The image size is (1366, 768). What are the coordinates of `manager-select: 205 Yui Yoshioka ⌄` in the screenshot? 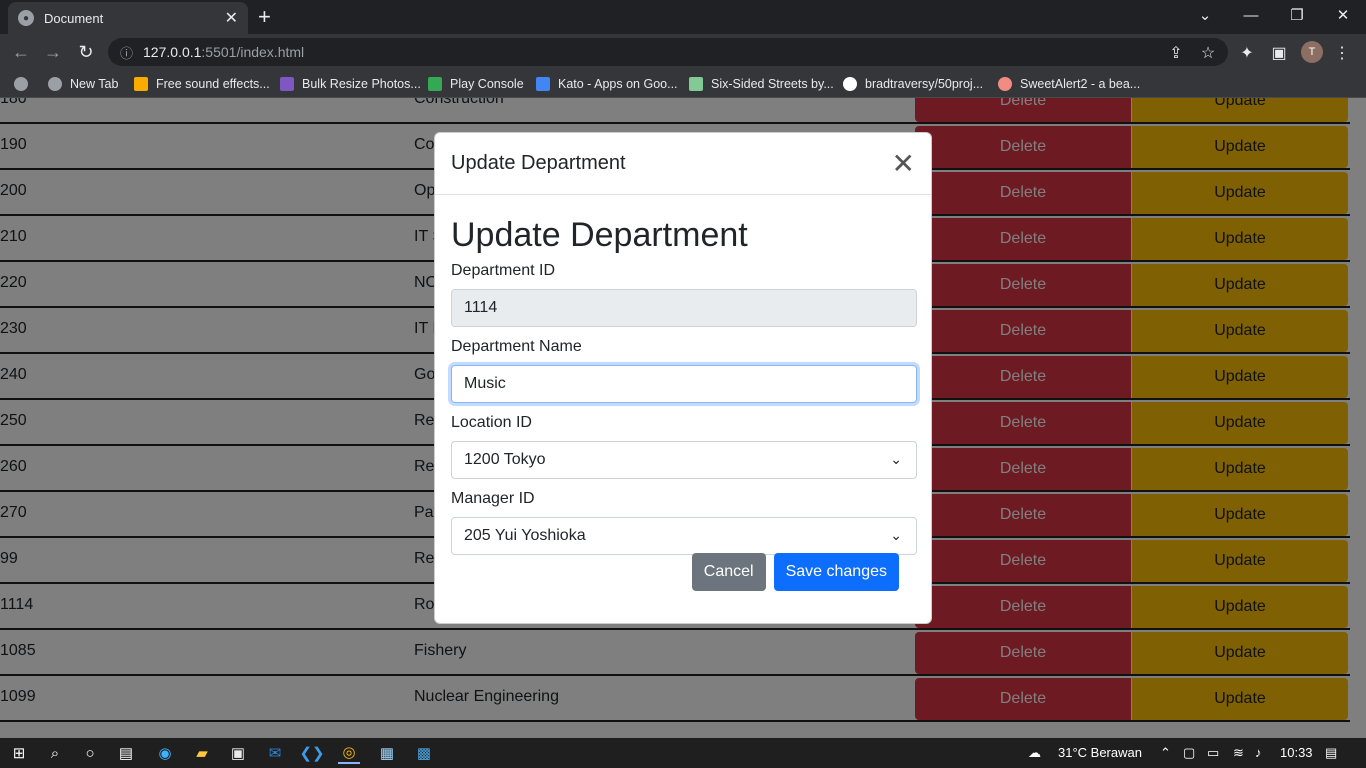 It's located at (684, 536).